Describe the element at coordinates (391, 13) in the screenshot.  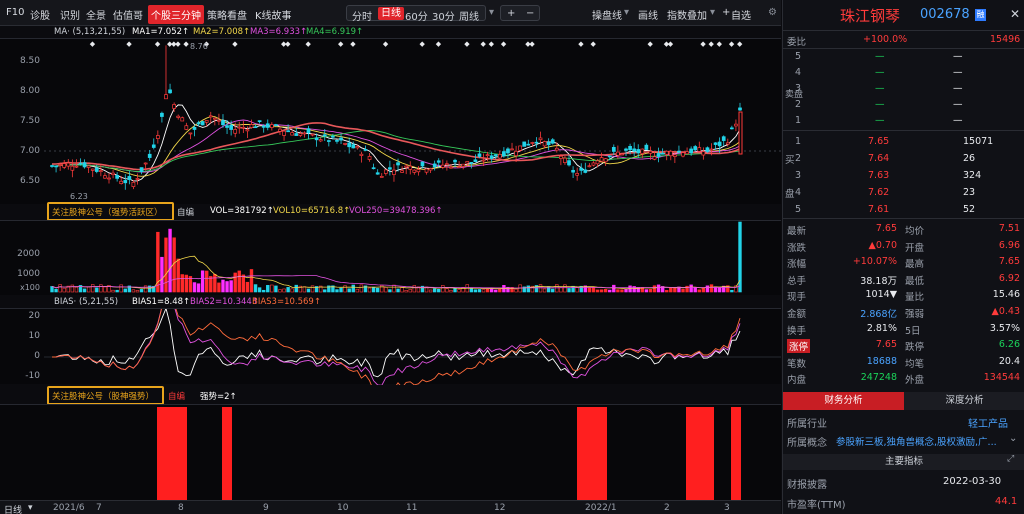
I see `period-daily: 日线` at that location.